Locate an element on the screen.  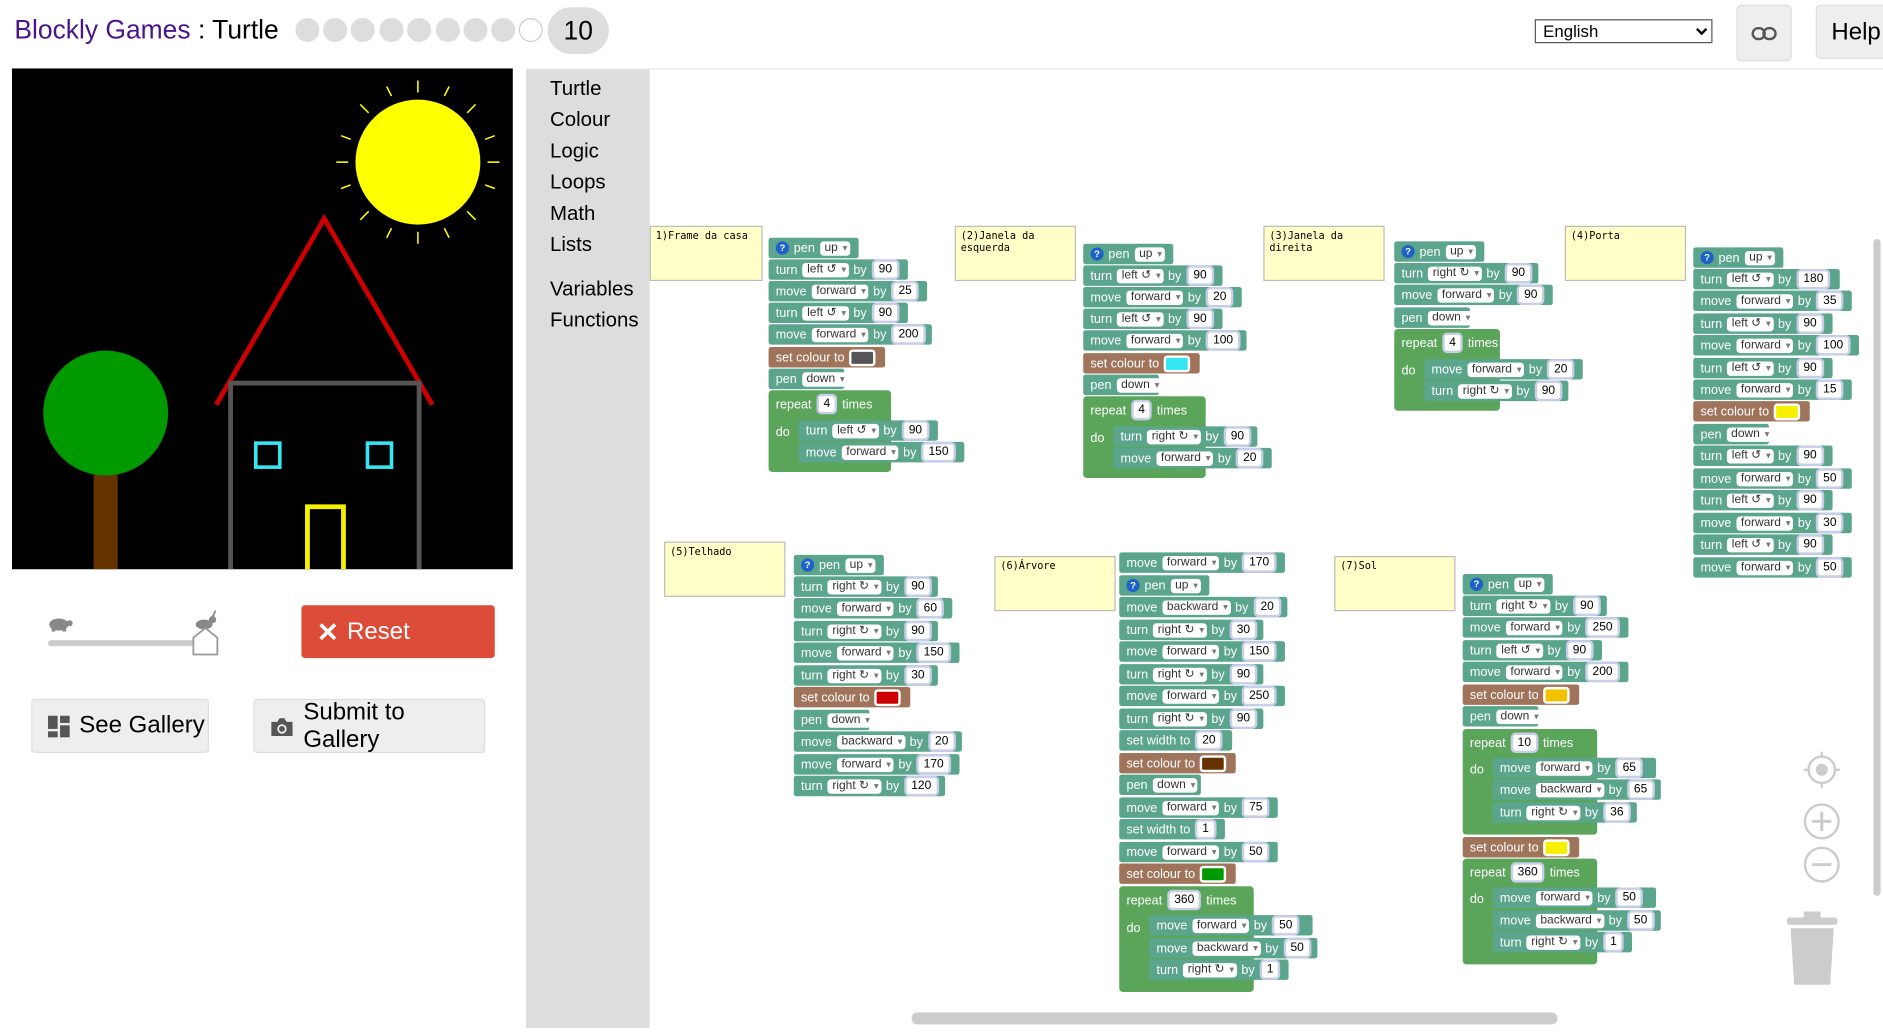
value: 75 is located at coordinates (1255, 807).